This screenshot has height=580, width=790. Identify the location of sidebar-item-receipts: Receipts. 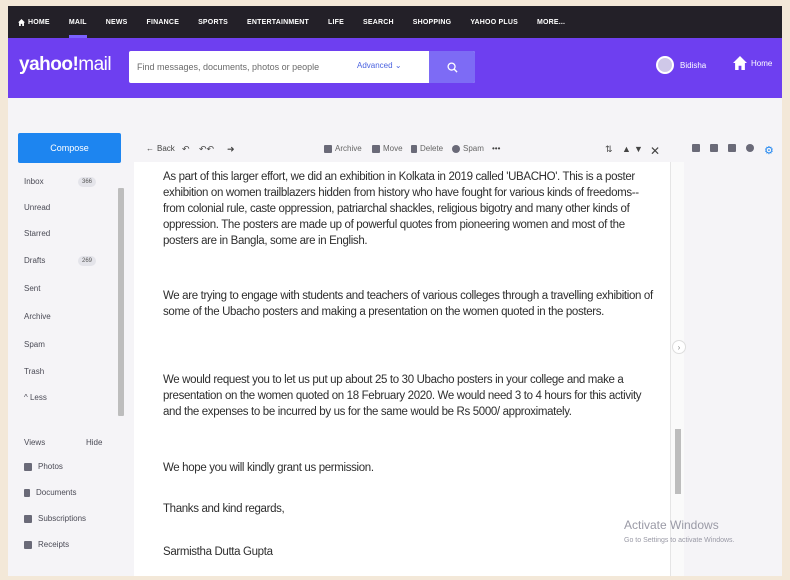
(46, 544).